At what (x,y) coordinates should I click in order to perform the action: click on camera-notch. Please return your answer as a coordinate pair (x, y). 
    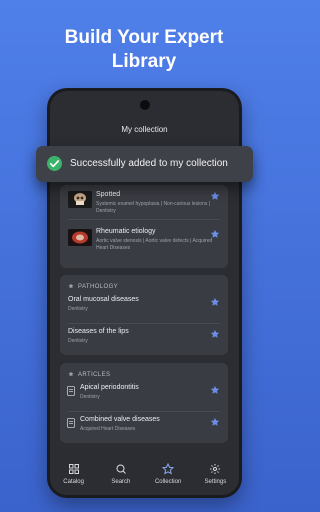
    Looking at the image, I should click on (144, 105).